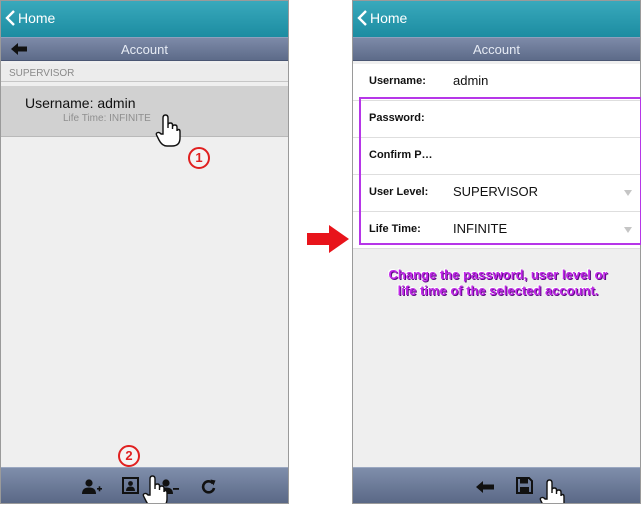  Describe the element at coordinates (129, 456) in the screenshot. I see `step-marker-2: 2` at that location.